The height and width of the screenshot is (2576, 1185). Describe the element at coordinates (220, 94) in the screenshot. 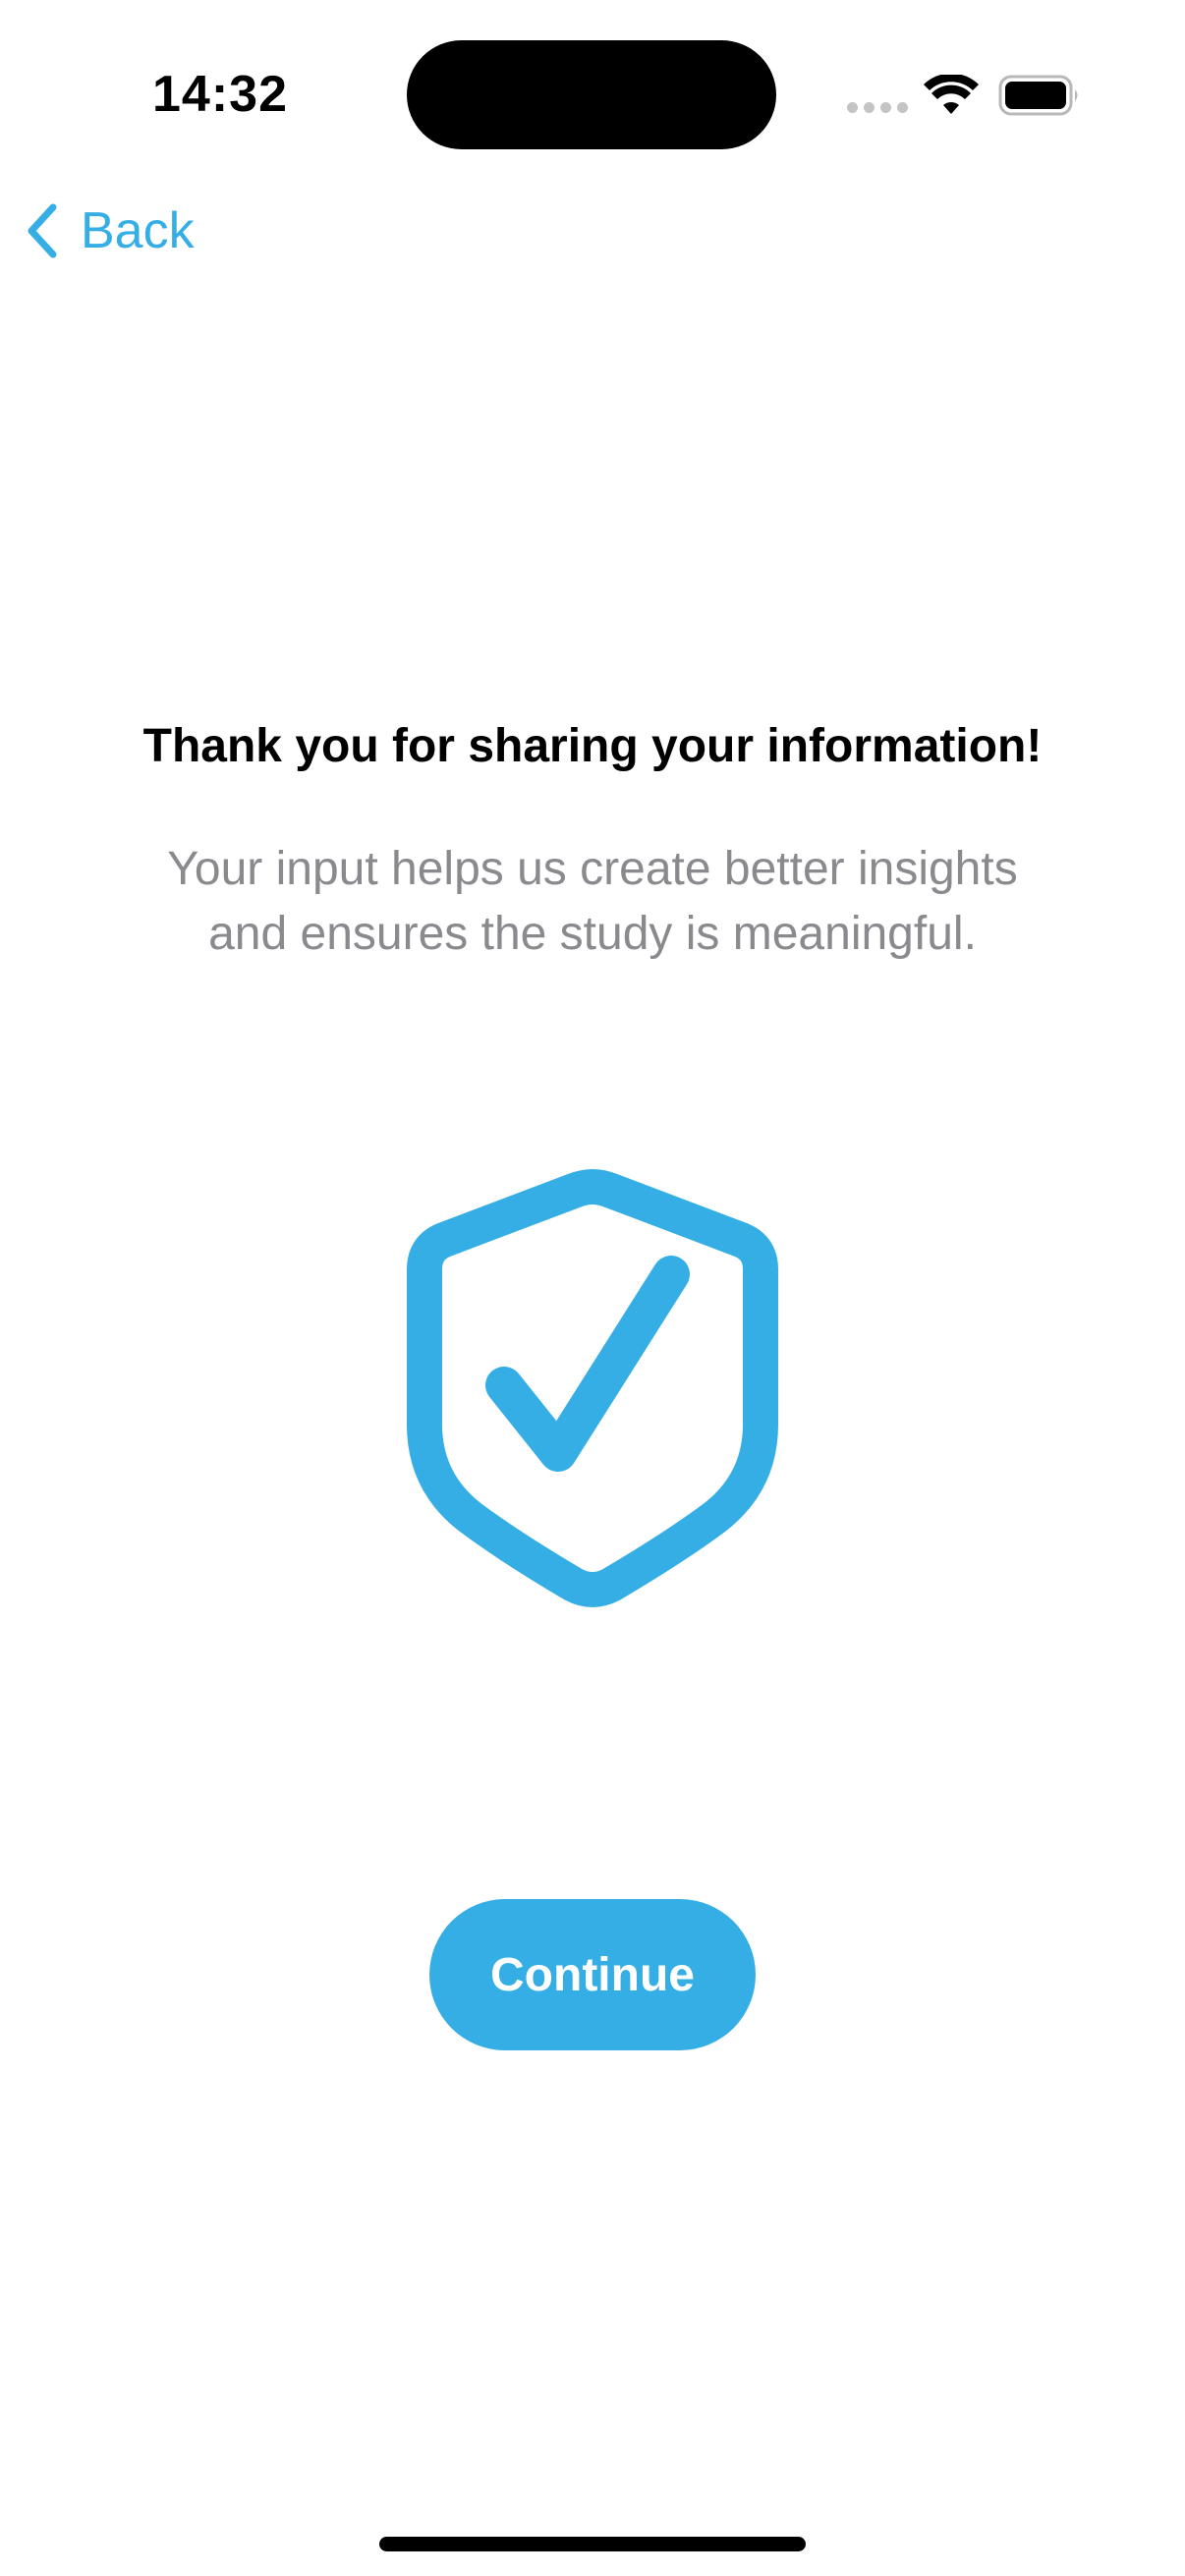

I see `status-time: 14:32` at that location.